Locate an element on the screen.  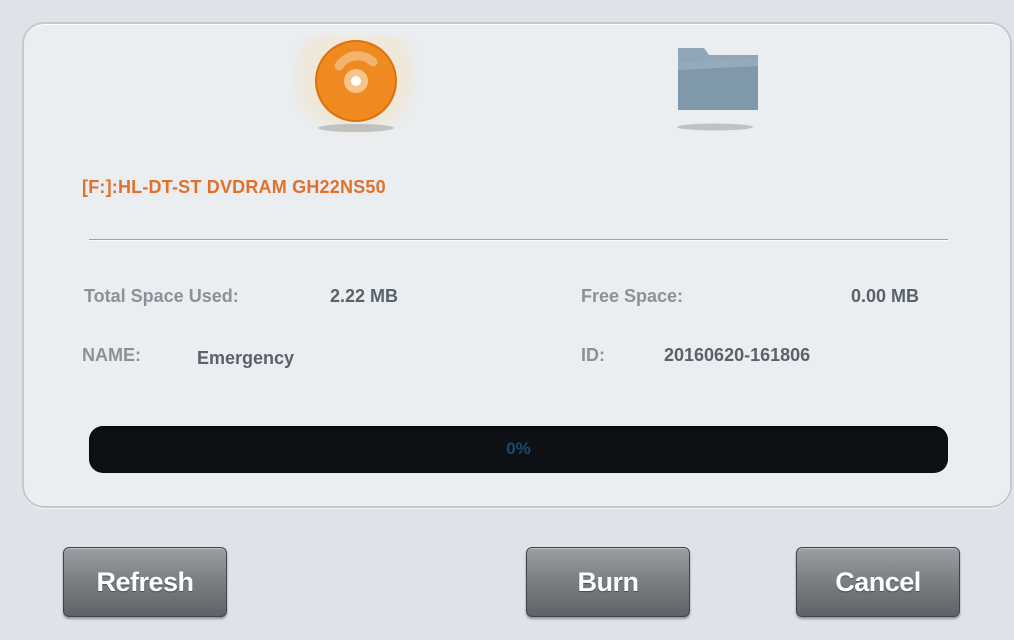
folder-tile is located at coordinates (716, 86).